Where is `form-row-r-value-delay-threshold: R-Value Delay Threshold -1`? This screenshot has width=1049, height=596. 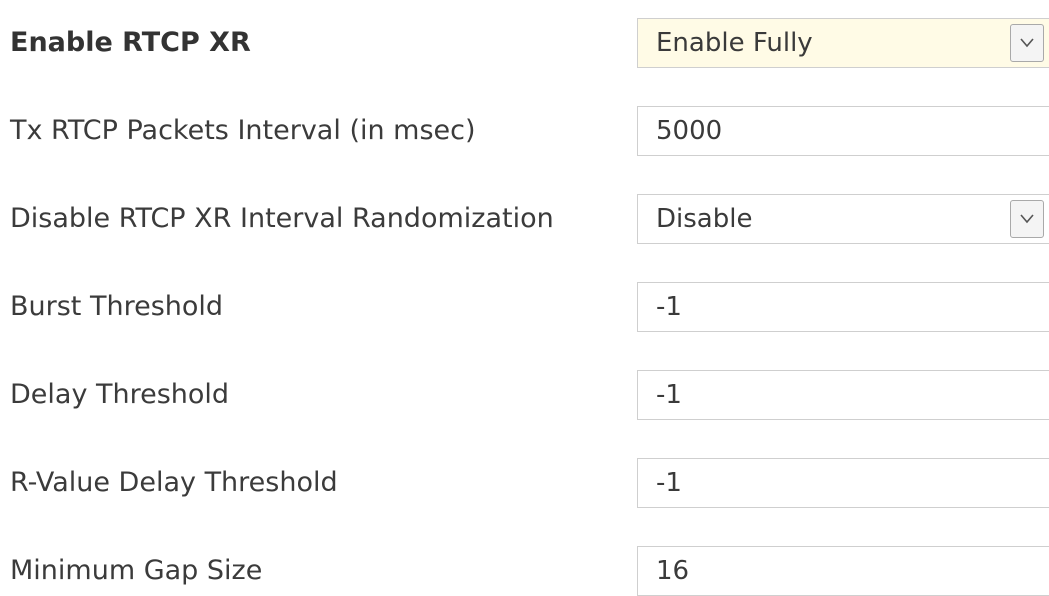
form-row-r-value-delay-threshold: R-Value Delay Threshold -1 is located at coordinates (524, 483).